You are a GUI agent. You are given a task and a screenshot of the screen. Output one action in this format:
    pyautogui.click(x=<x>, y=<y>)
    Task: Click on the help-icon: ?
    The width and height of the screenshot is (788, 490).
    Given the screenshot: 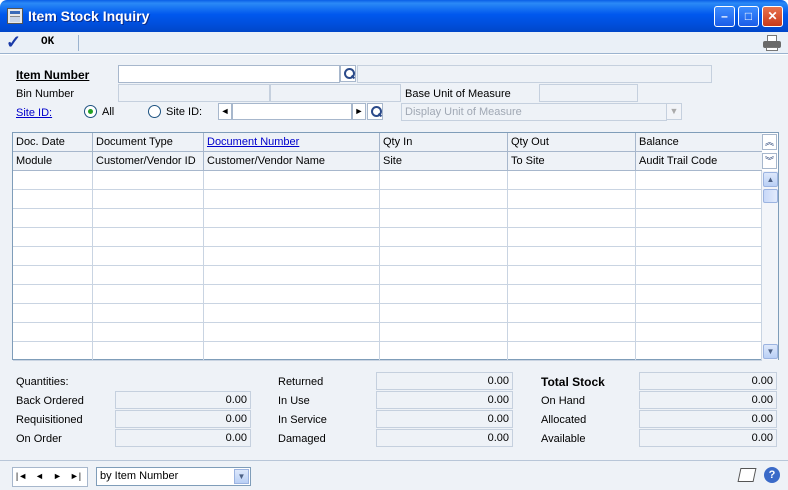 What is the action you would take?
    pyautogui.click(x=772, y=475)
    